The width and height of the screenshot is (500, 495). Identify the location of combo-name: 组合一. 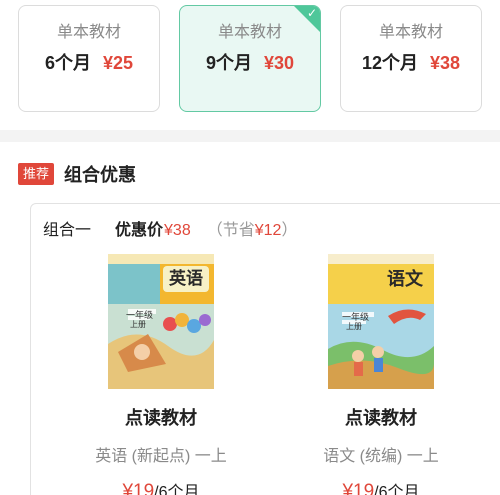
(67, 230).